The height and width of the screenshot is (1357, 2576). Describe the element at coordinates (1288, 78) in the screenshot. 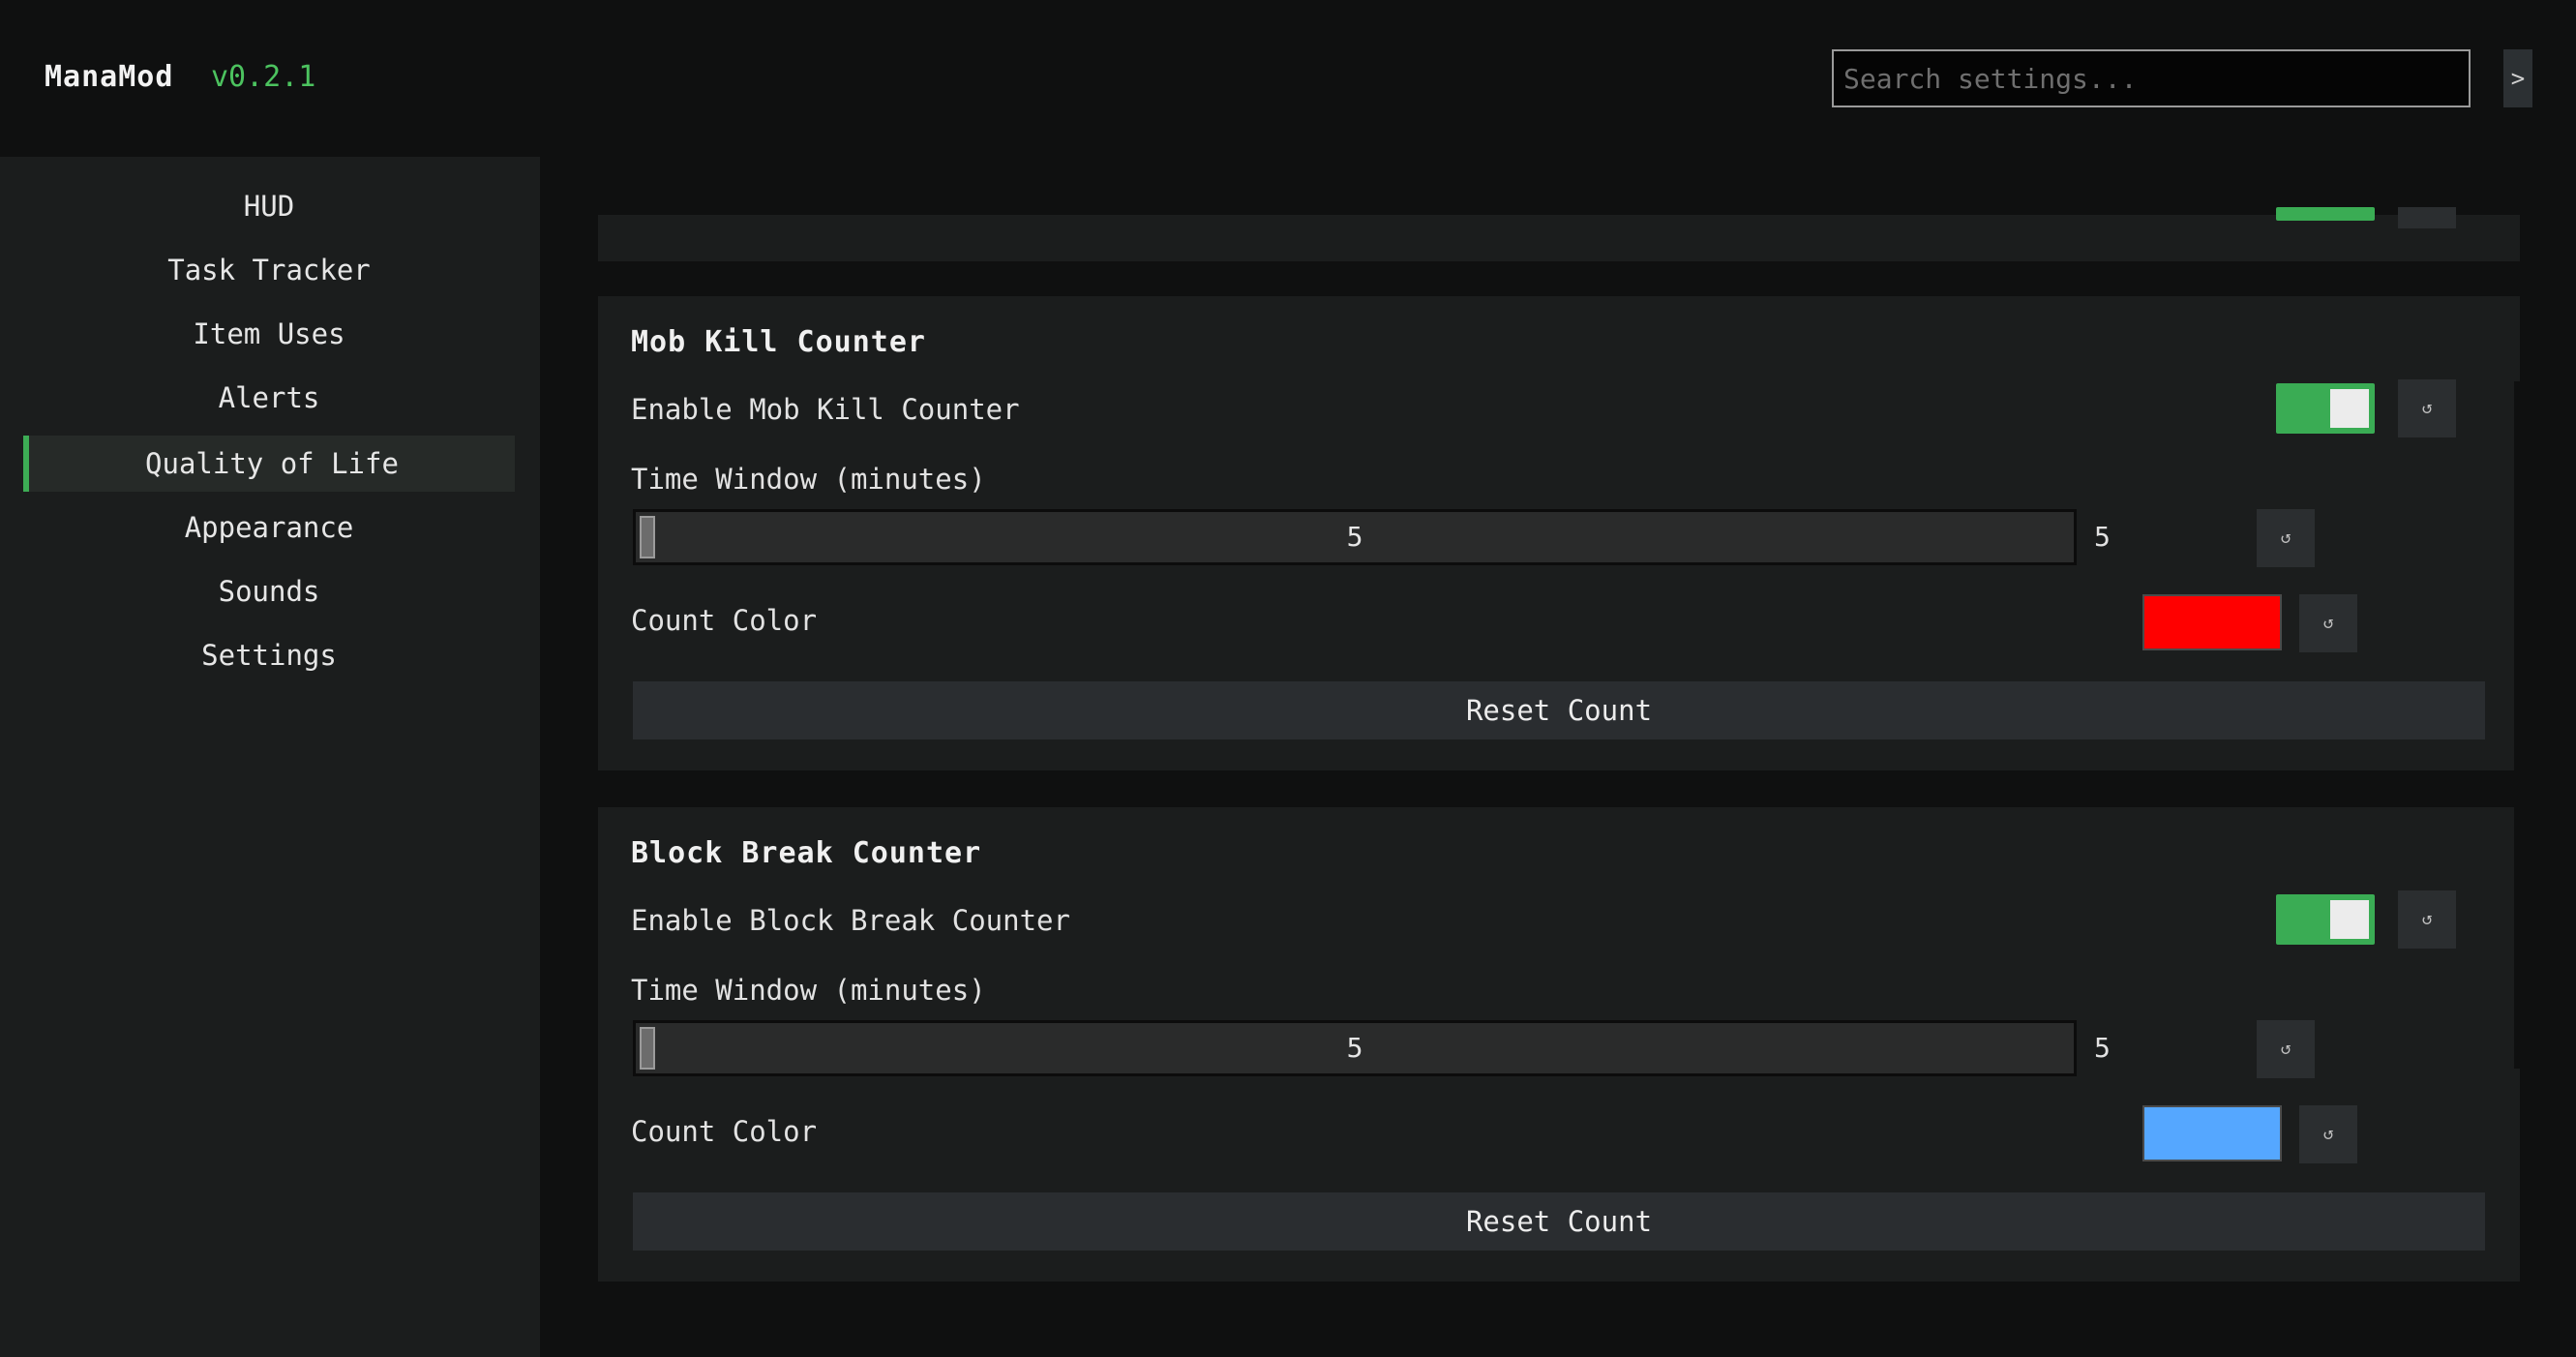

I see `header: ManaMod v0.2.1 >` at that location.